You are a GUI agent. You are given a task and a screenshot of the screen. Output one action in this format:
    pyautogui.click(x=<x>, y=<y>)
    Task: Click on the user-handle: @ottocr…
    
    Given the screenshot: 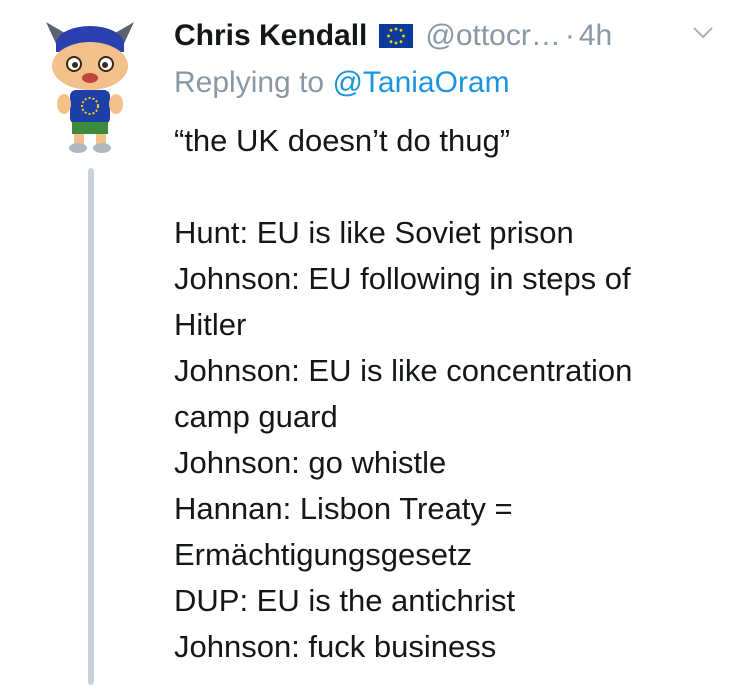 What is the action you would take?
    pyautogui.click(x=492, y=36)
    